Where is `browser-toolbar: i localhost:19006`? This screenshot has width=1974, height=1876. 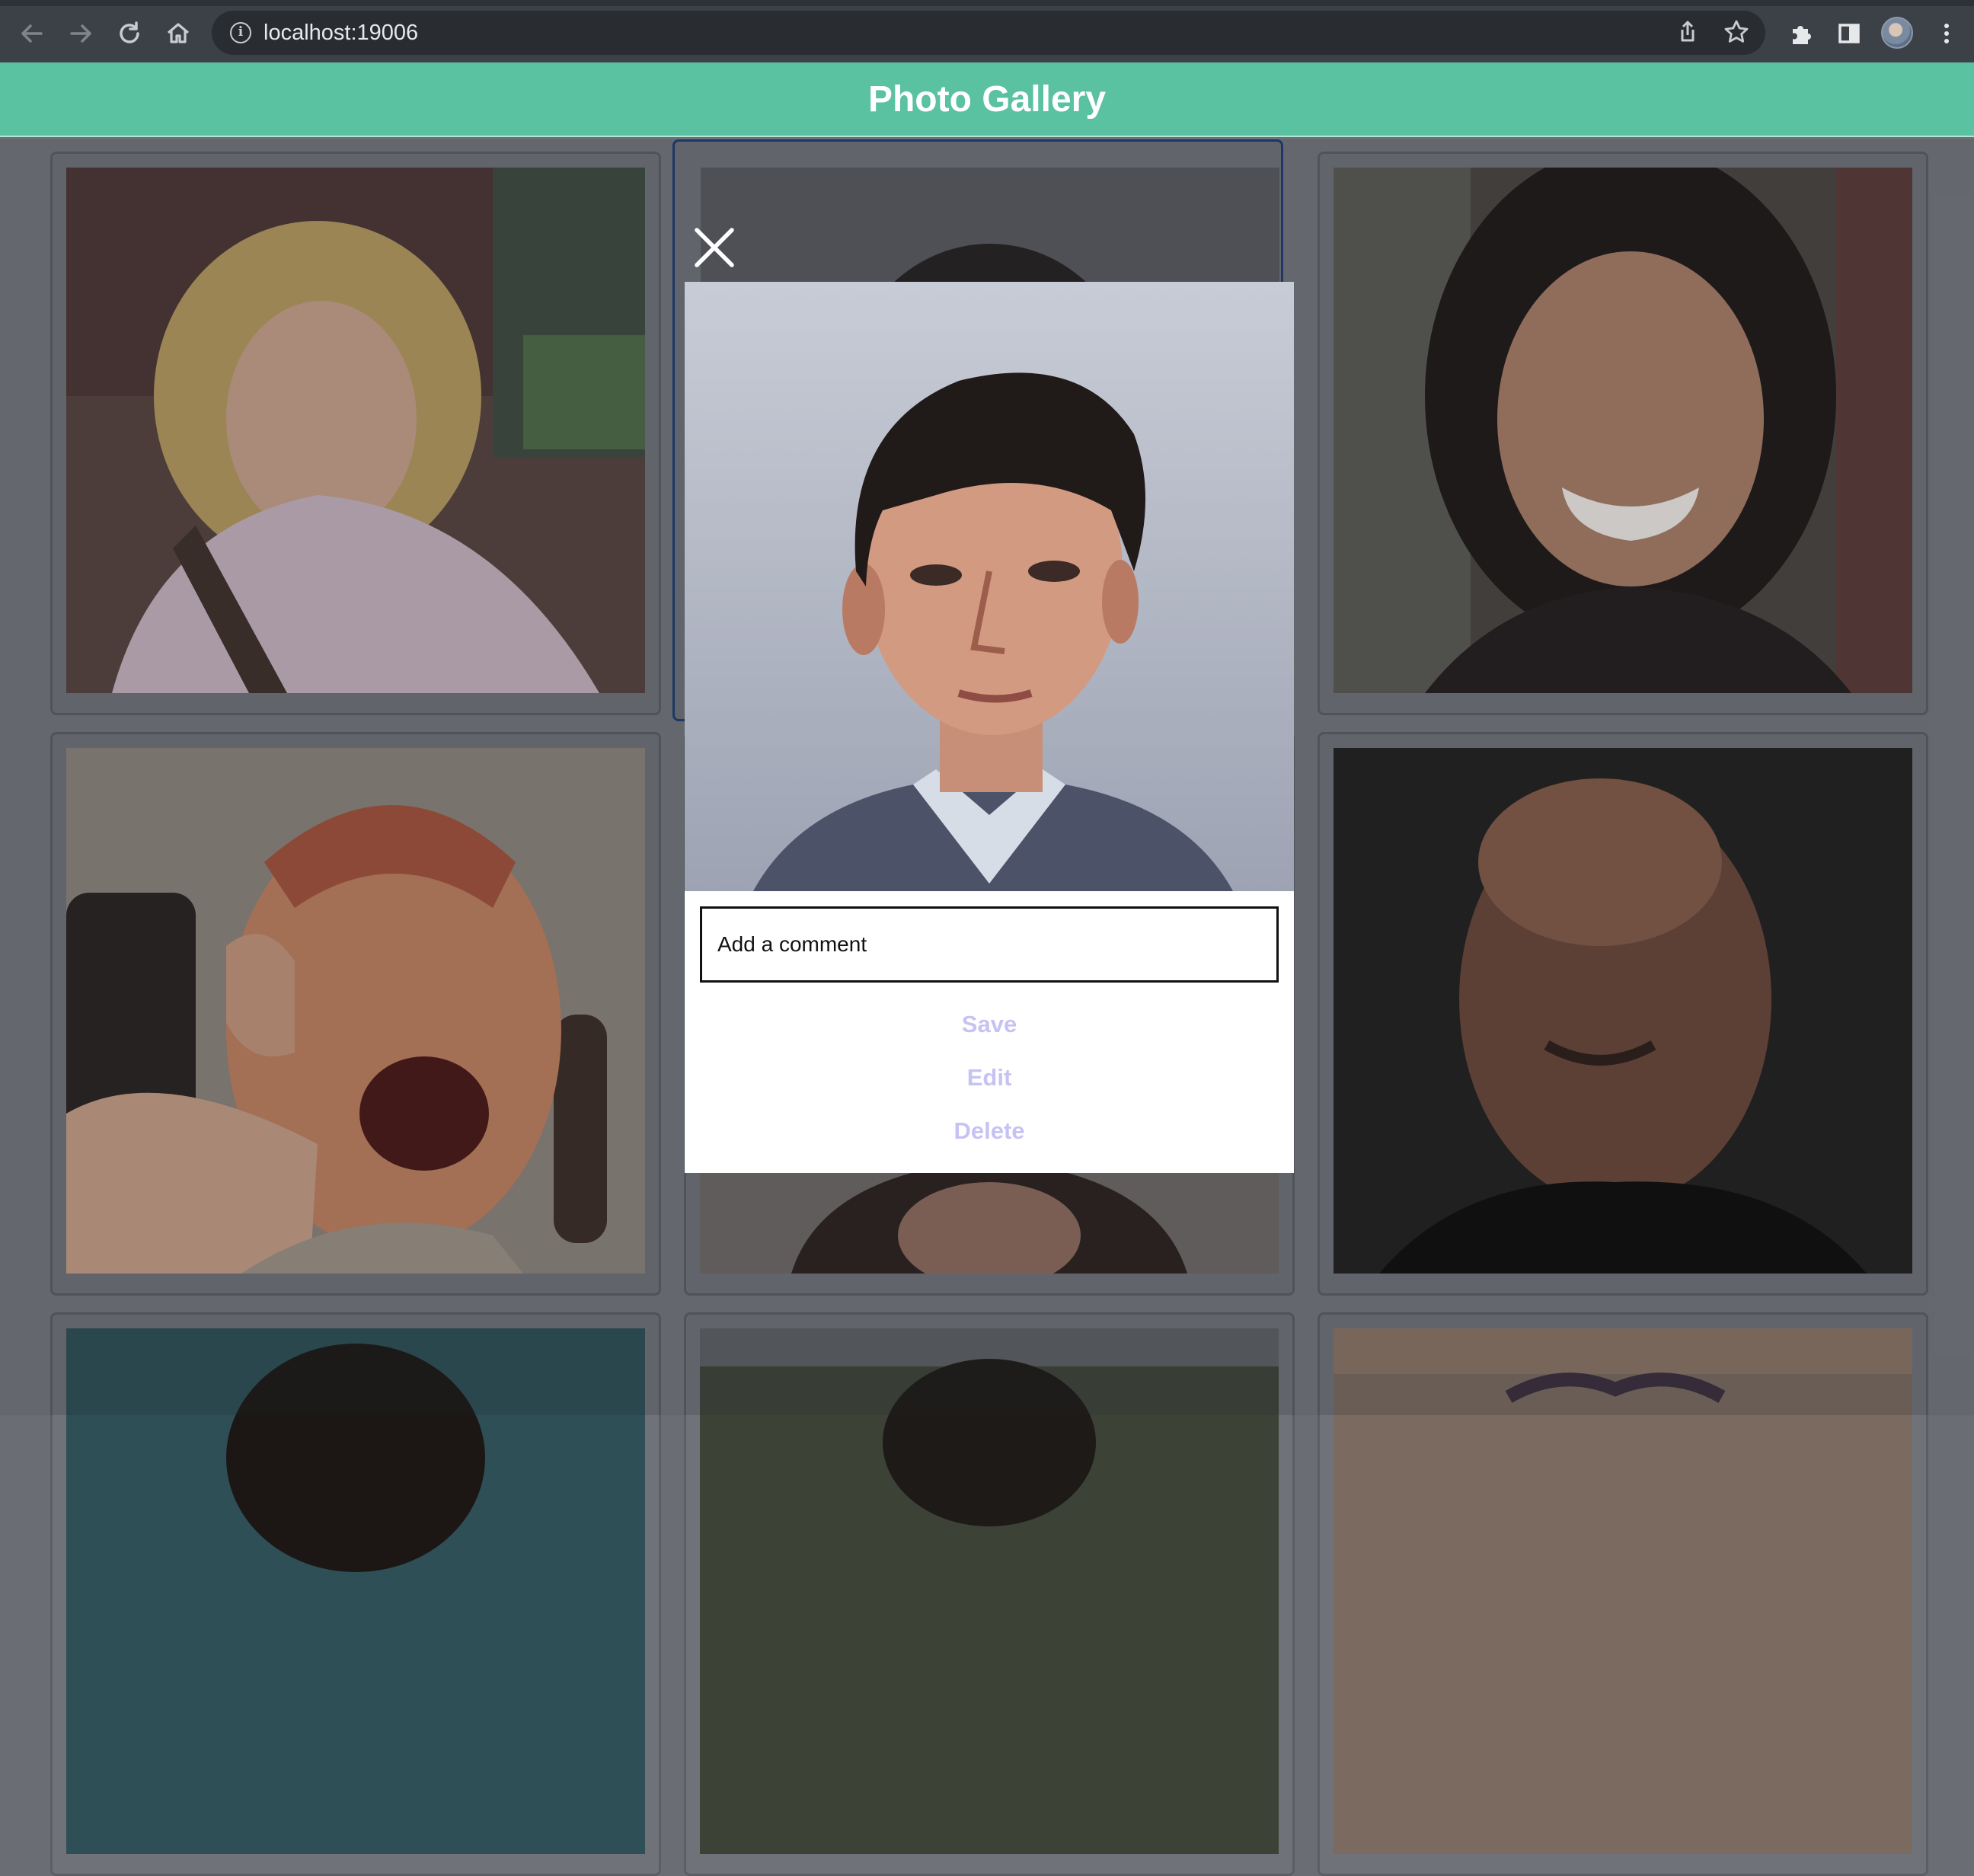 browser-toolbar: i localhost:19006 is located at coordinates (987, 31).